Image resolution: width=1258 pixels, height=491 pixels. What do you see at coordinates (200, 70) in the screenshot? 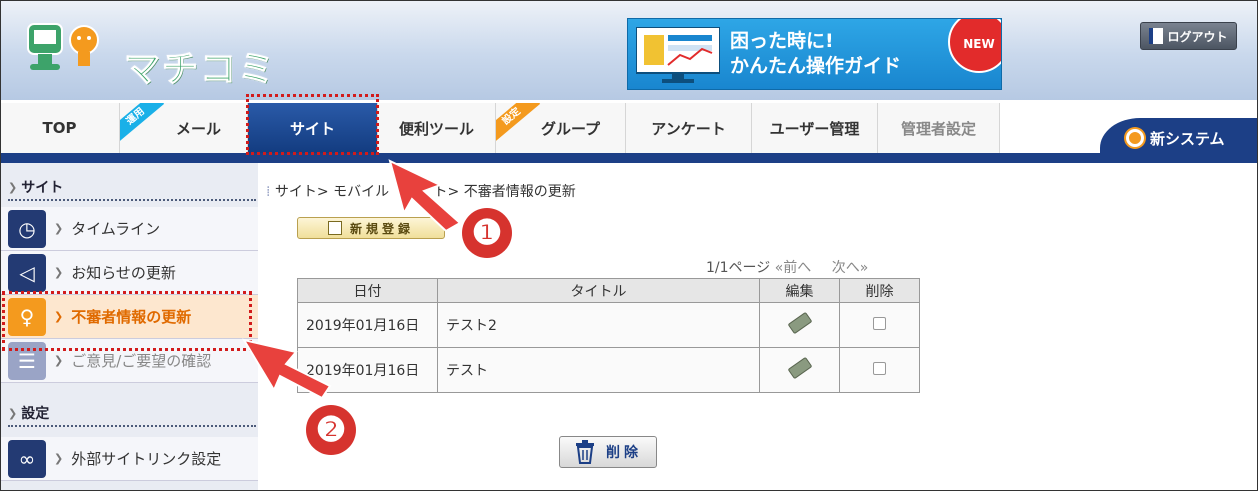
I see `logo-text: マチコミ` at bounding box center [200, 70].